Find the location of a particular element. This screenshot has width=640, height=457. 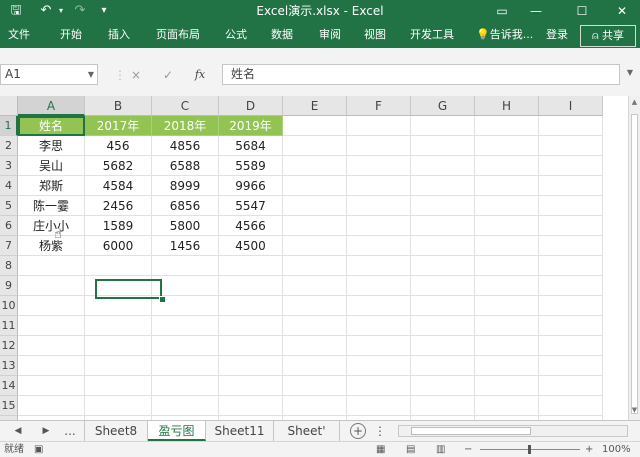

scroll-down-icon: ▼ is located at coordinates (634, 410).